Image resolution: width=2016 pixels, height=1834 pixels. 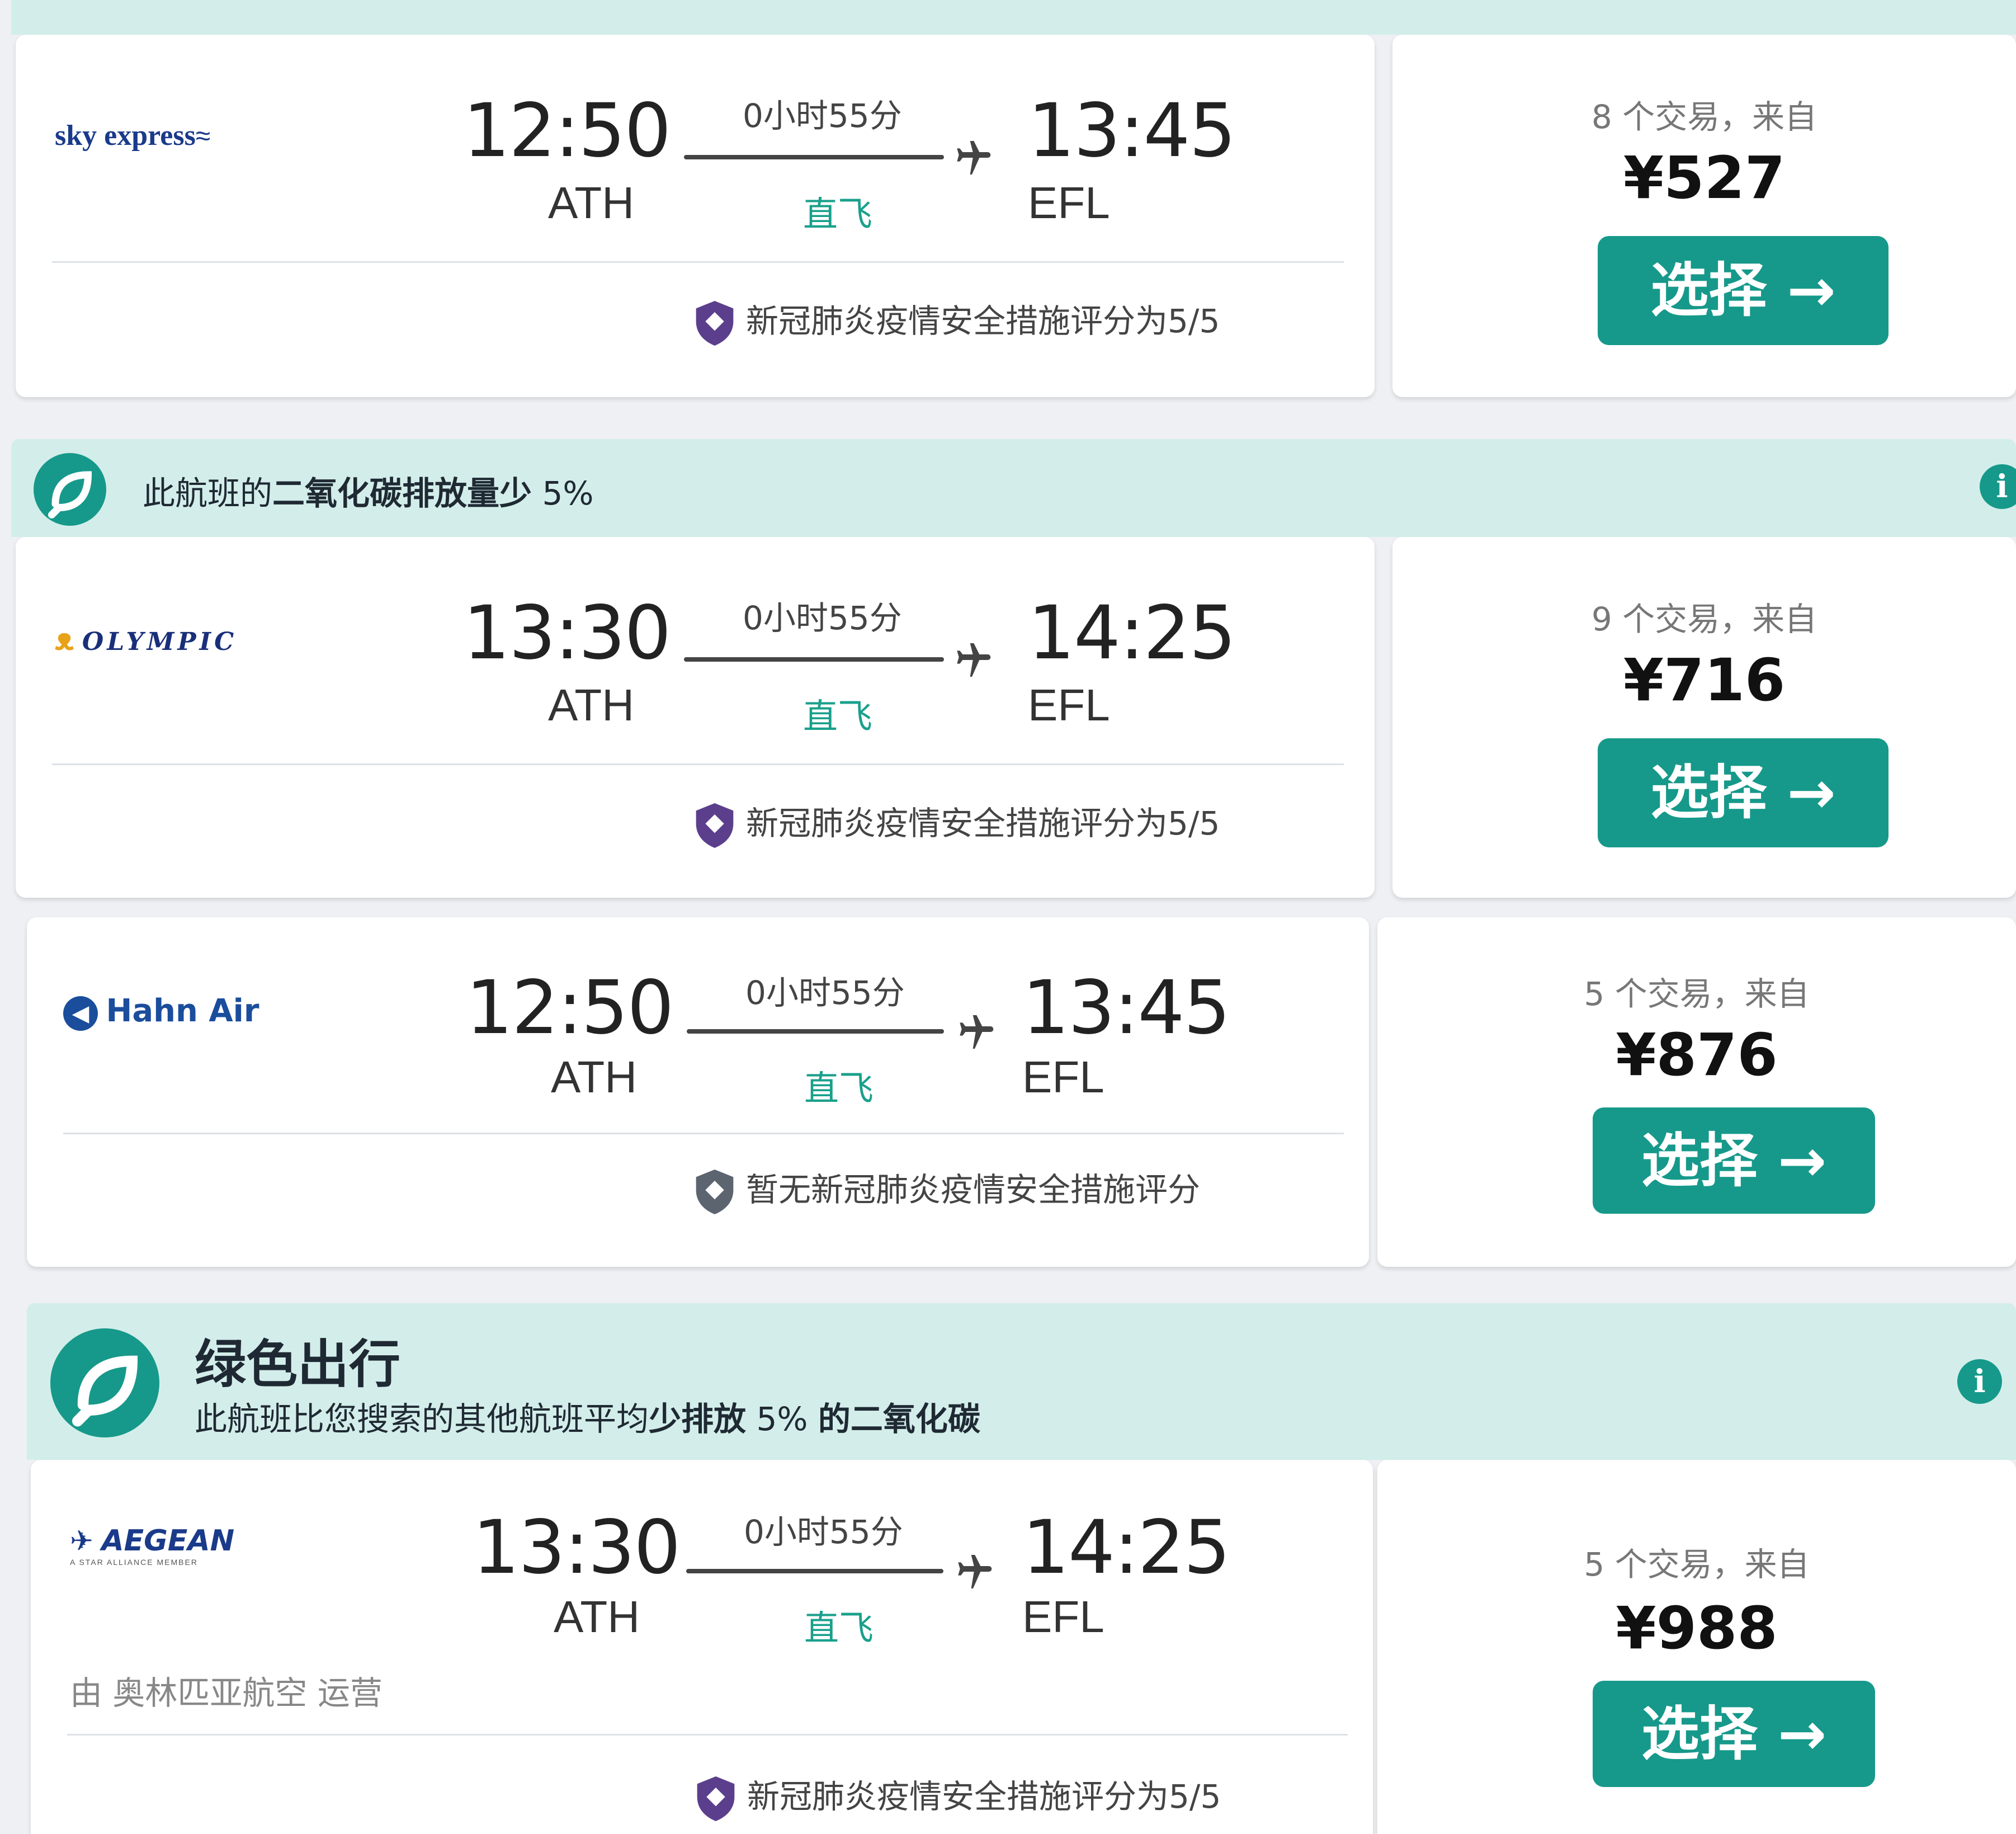 What do you see at coordinates (227, 1693) in the screenshot?
I see `operated-by: 由 奥林匹亚航空 运营` at bounding box center [227, 1693].